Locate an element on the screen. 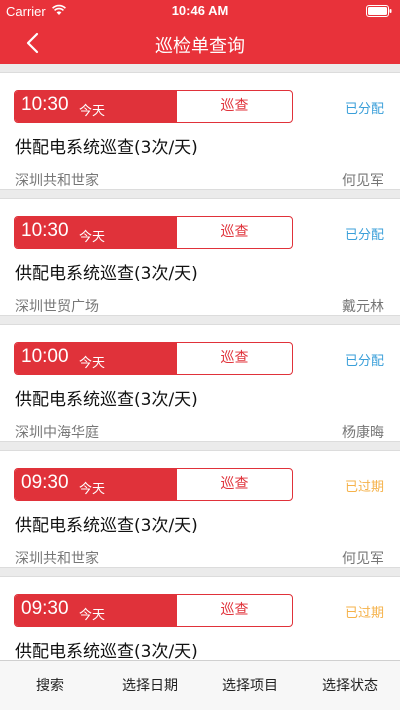  assignee-label: 杨康晦 is located at coordinates (363, 433).